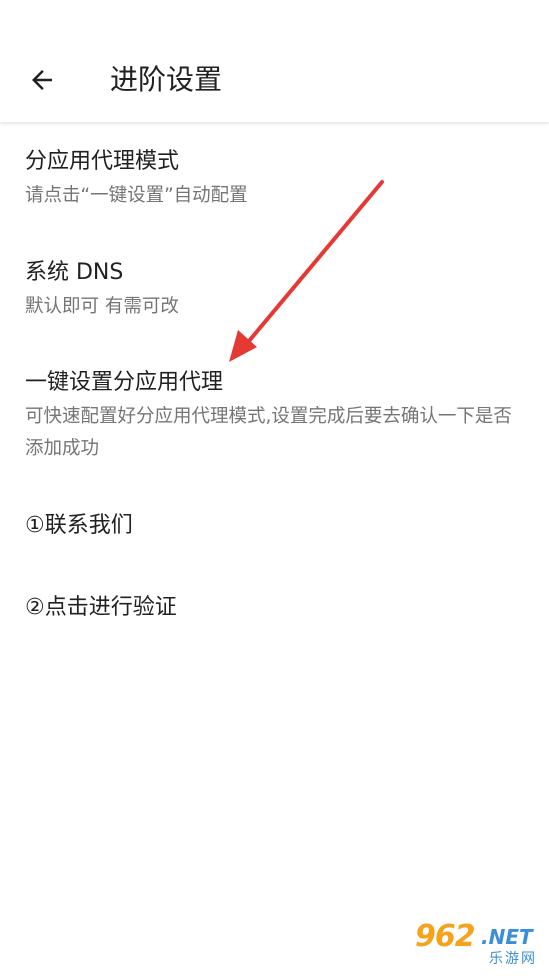  I want to click on setting-item-title: 分应用代理模式, so click(102, 161).